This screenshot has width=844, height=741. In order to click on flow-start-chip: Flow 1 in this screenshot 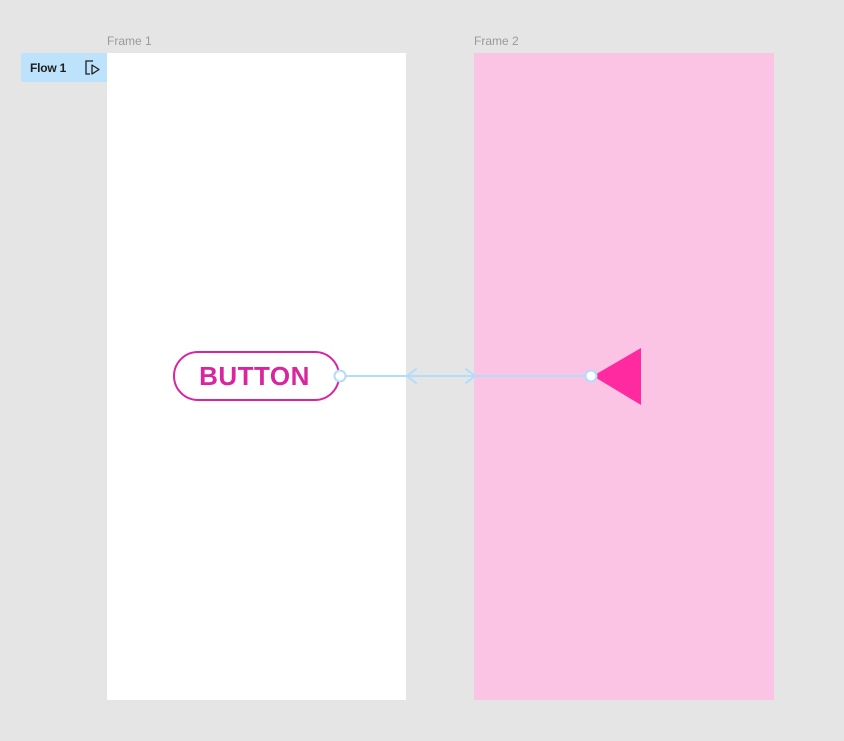, I will do `click(64, 67)`.